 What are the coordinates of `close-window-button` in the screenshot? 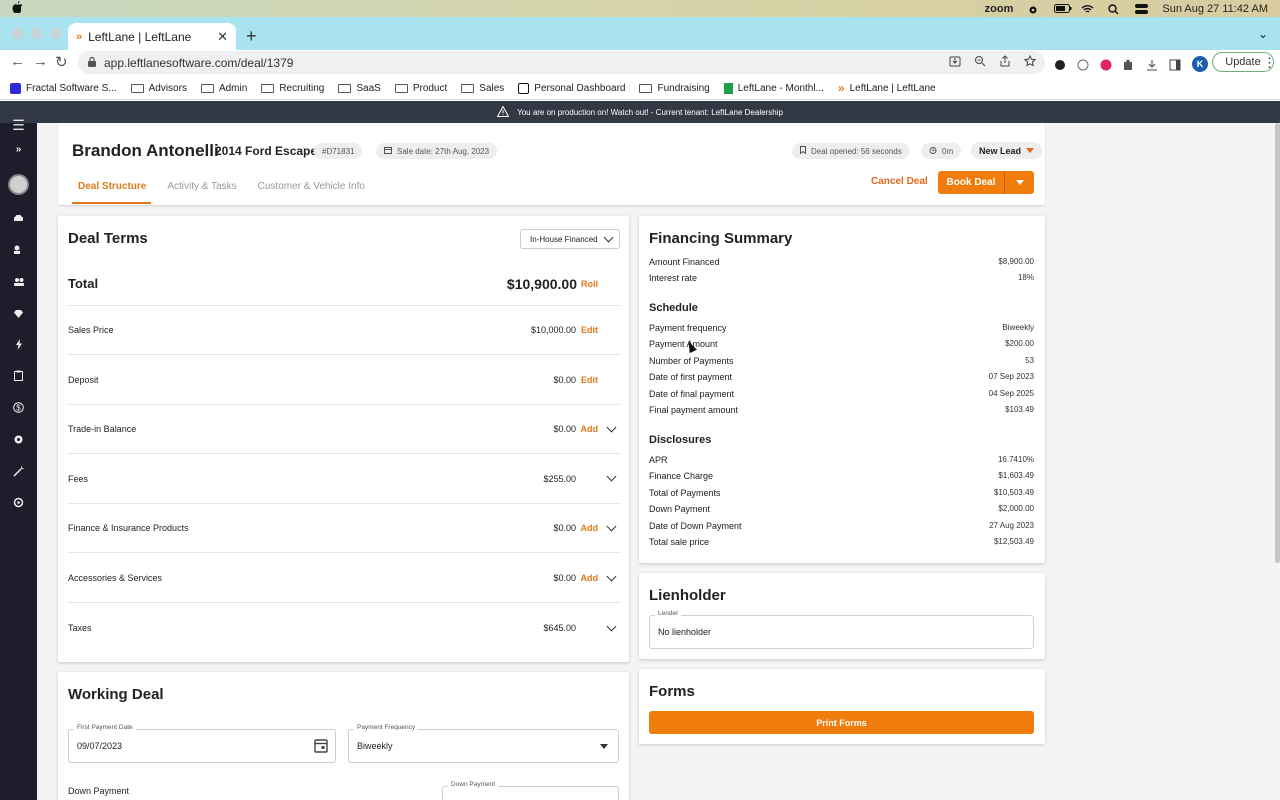 It's located at (17, 33).